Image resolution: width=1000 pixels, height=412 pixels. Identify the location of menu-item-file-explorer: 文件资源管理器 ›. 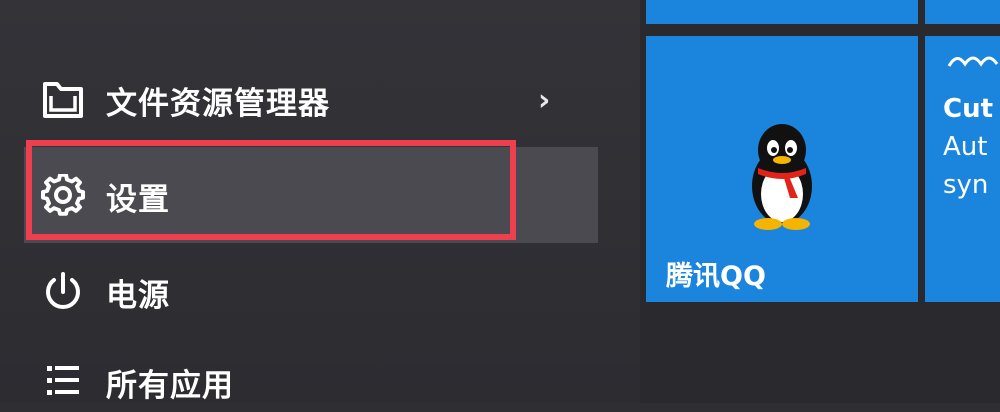
(300, 100).